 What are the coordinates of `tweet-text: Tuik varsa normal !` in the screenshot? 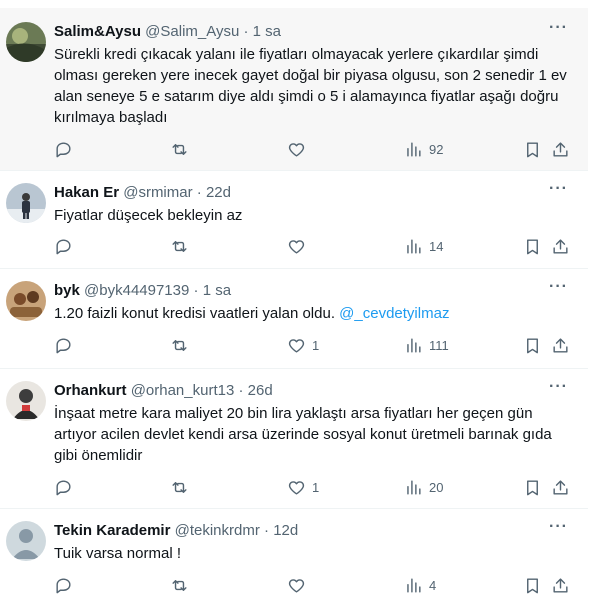 It's located at (117, 553).